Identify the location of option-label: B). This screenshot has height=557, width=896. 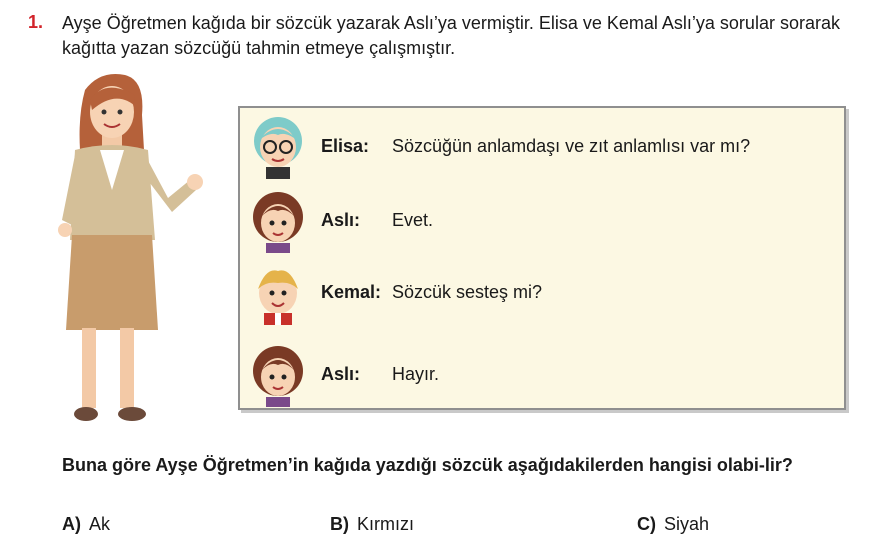
(339, 524).